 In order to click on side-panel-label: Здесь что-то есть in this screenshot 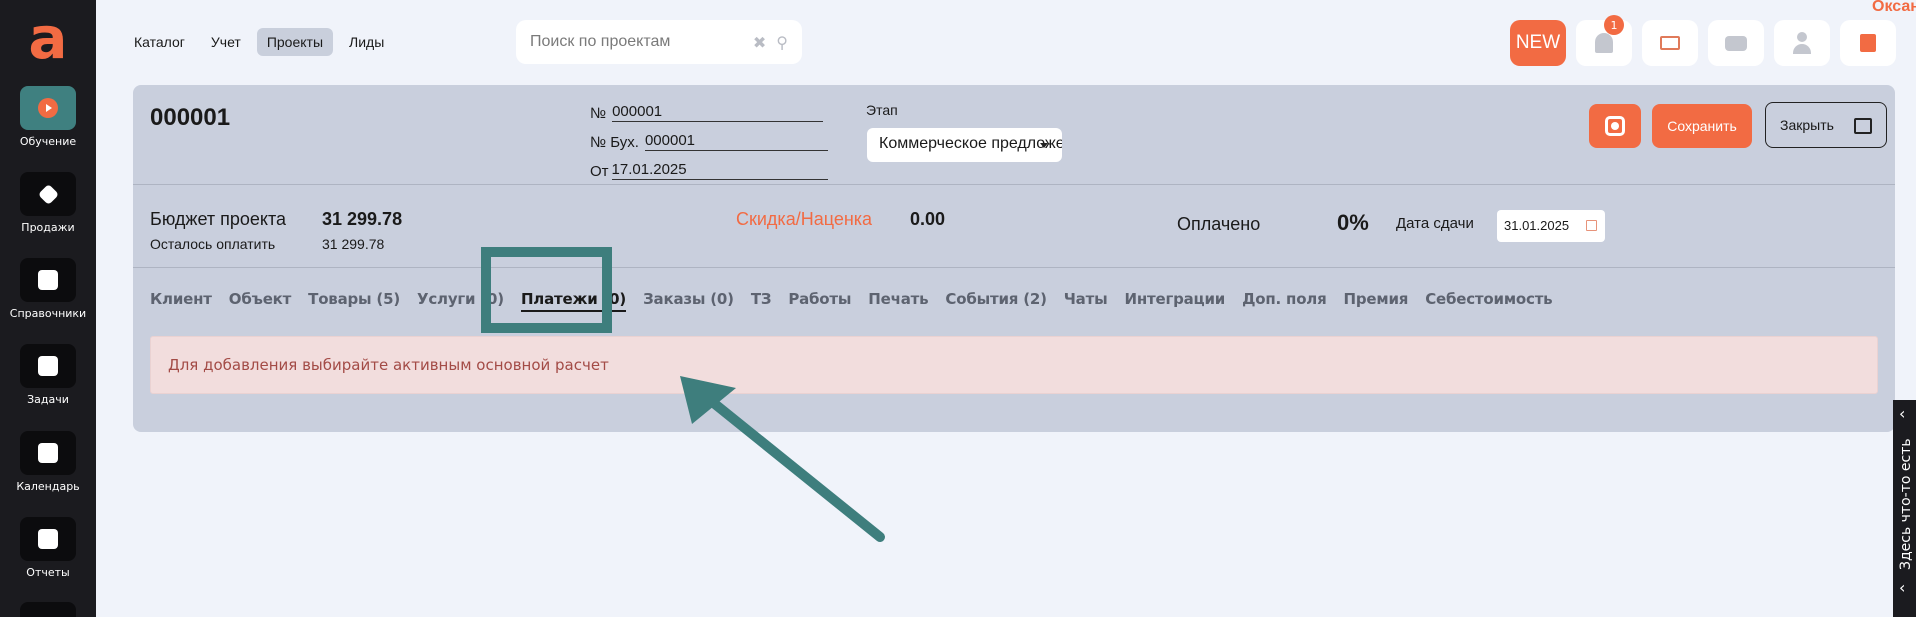, I will do `click(1906, 504)`.